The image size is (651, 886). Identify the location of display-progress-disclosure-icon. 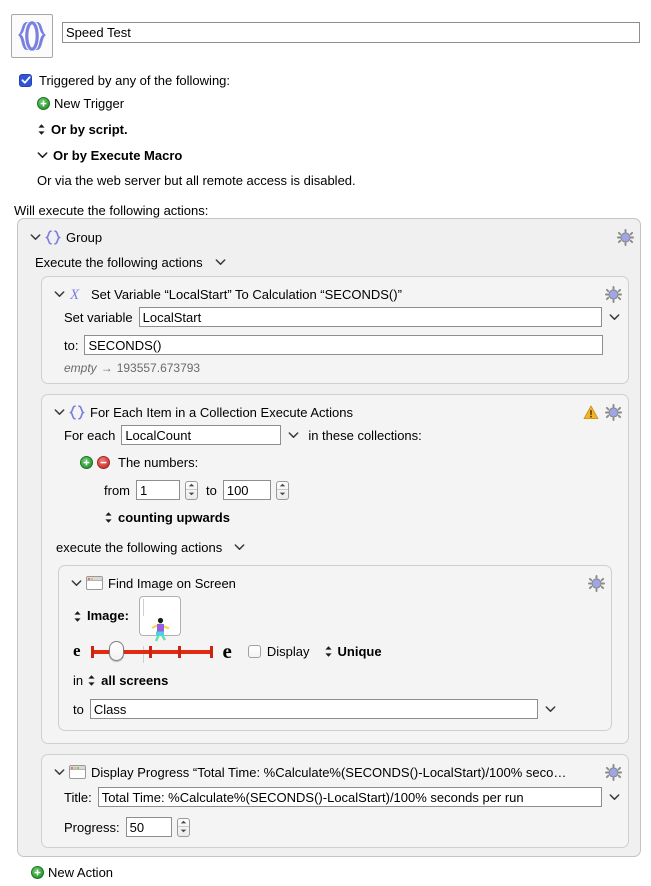
(59, 772).